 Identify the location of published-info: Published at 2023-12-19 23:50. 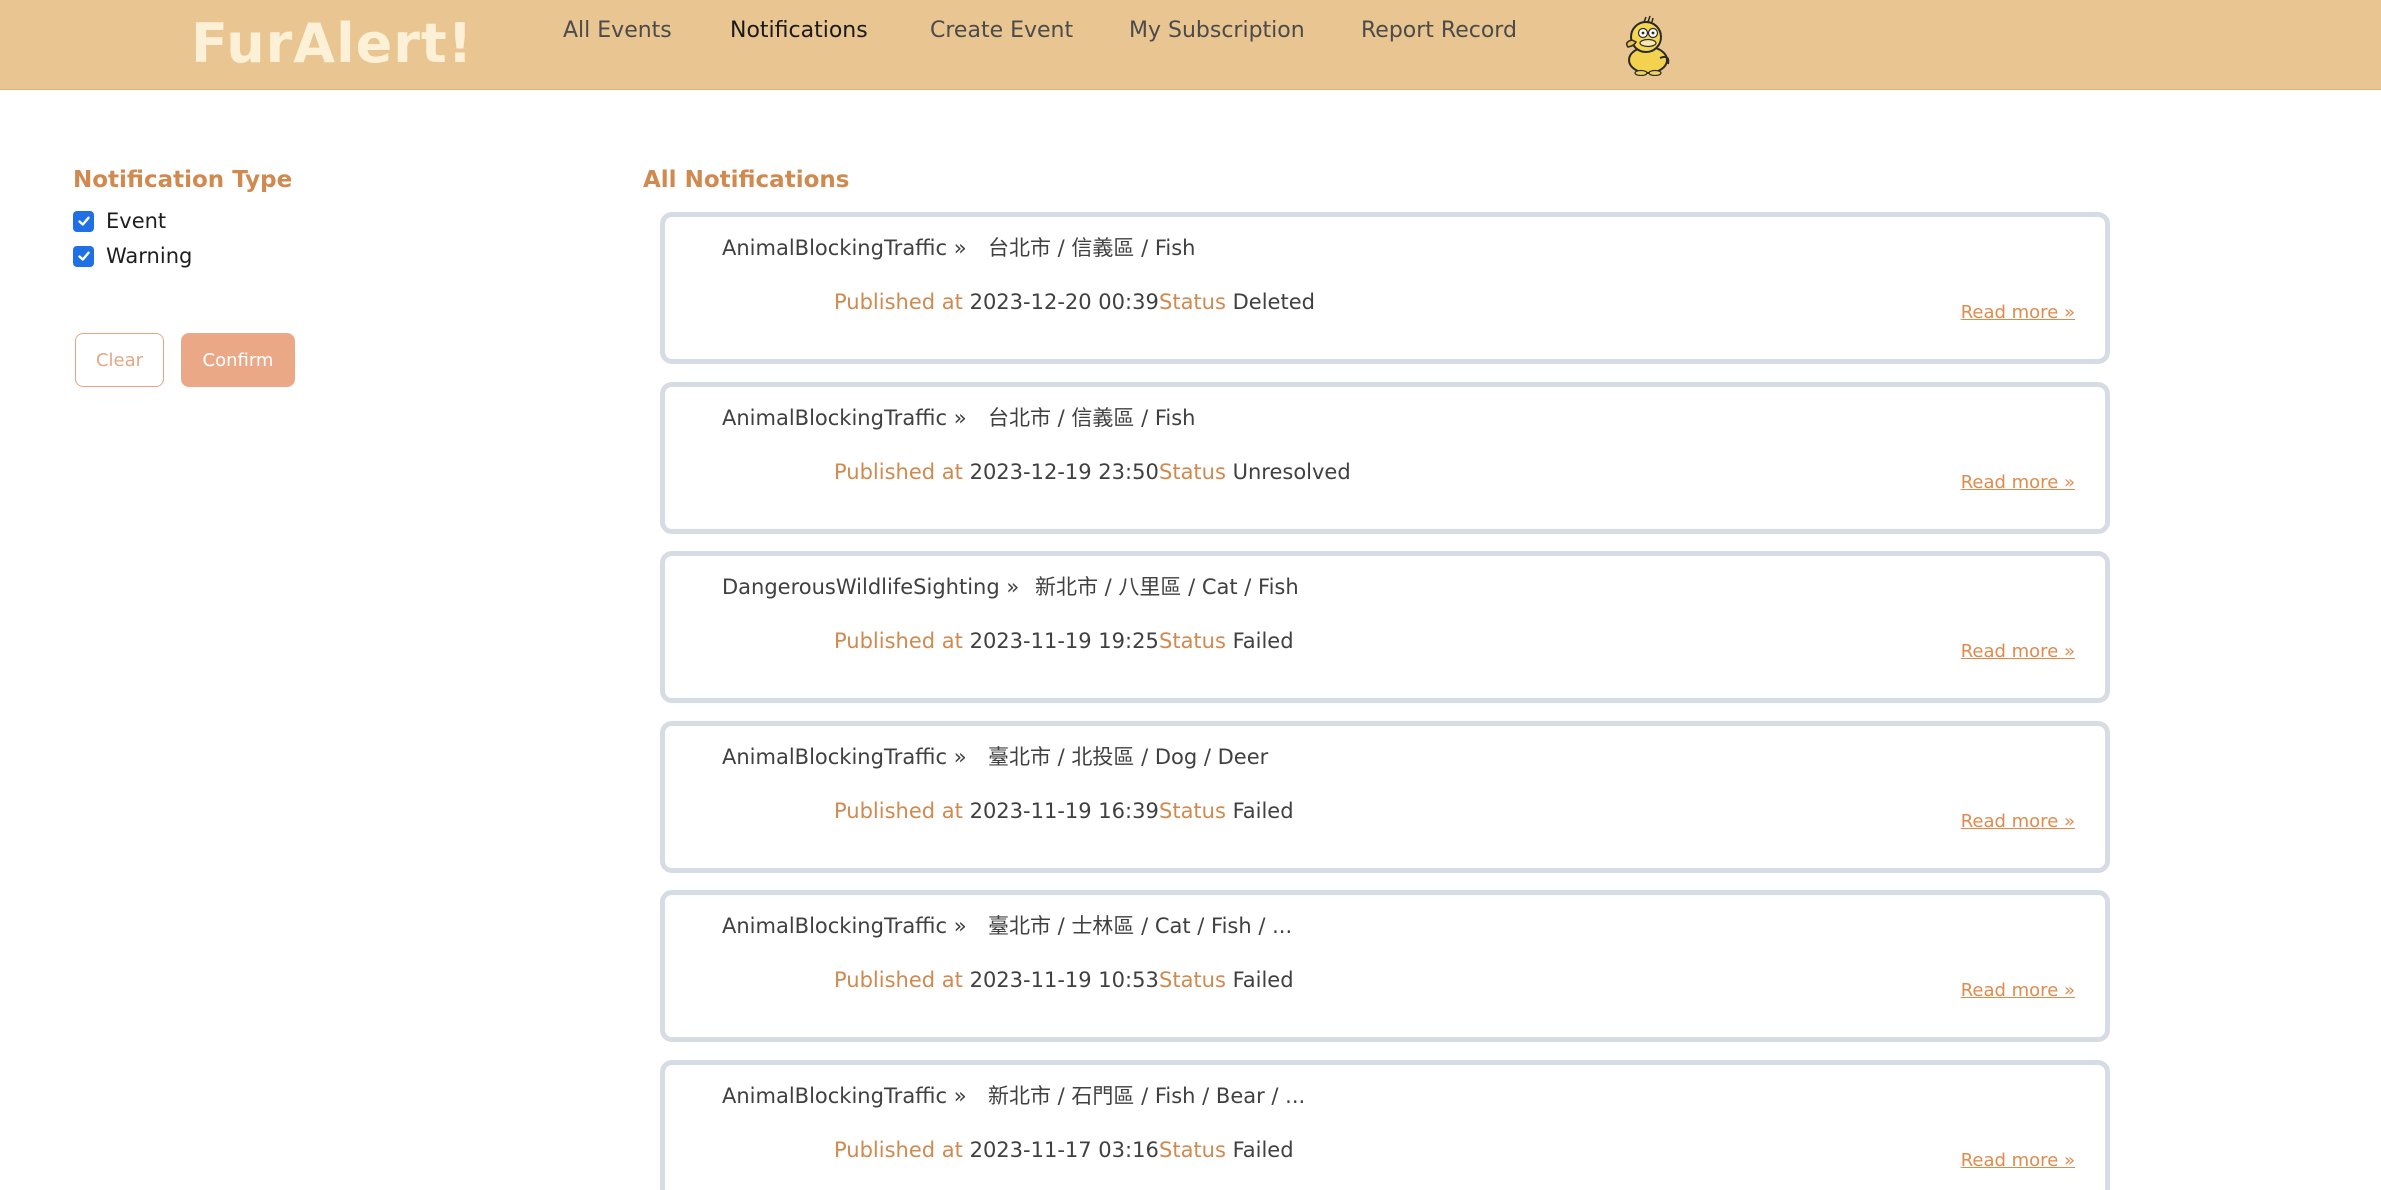
(996, 472).